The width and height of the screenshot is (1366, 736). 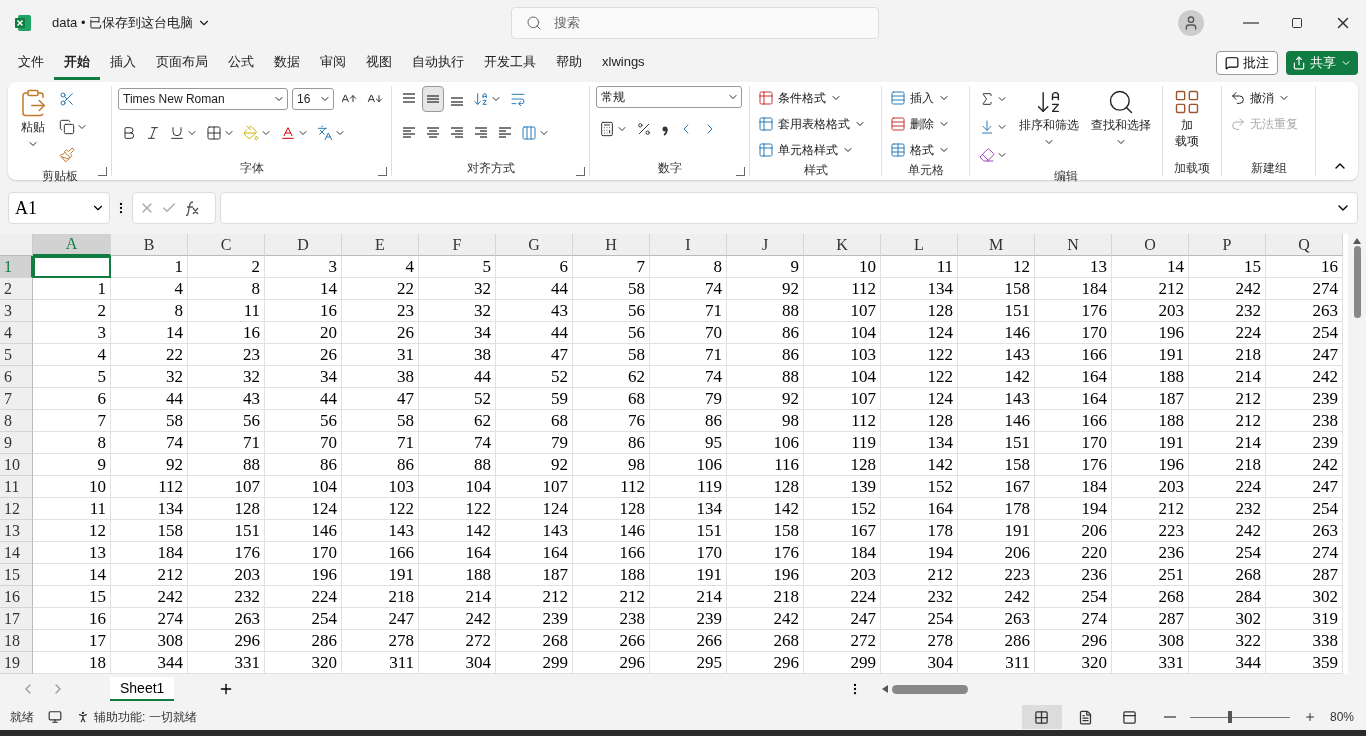 What do you see at coordinates (16, 531) in the screenshot?
I see `row-header: 13` at bounding box center [16, 531].